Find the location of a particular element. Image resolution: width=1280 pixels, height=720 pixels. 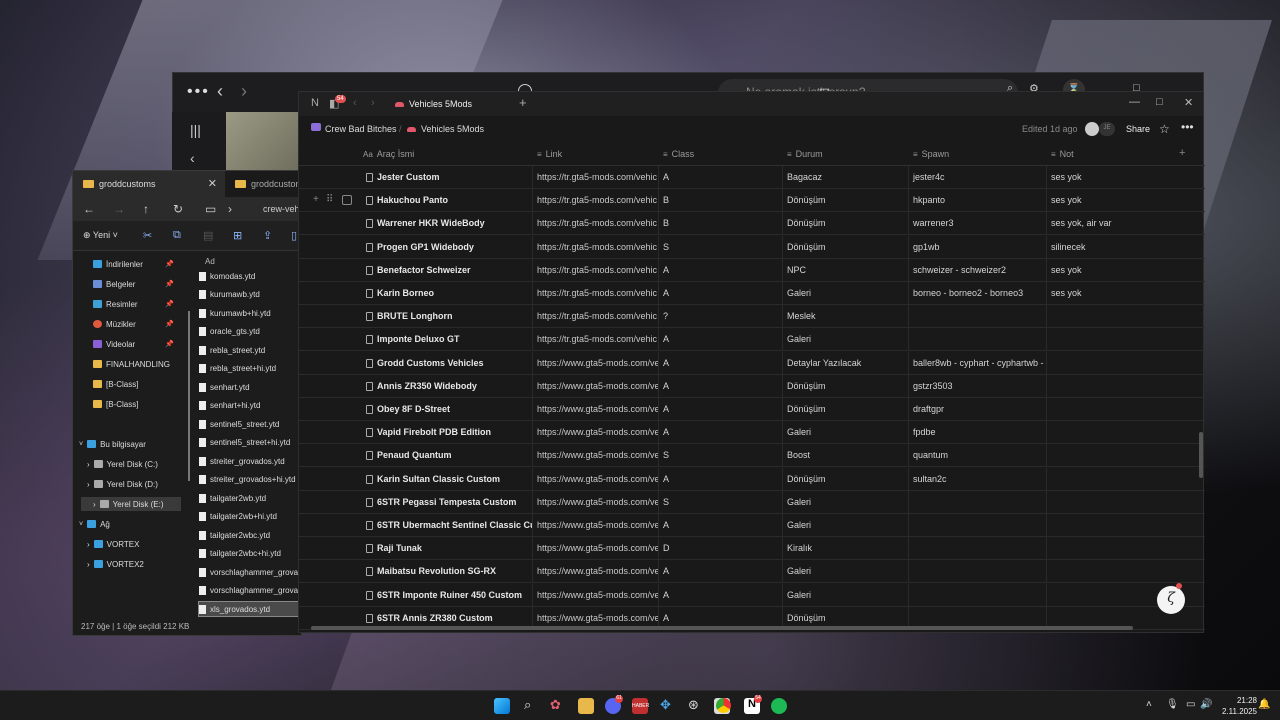

news-icon: HABER is located at coordinates (640, 706).